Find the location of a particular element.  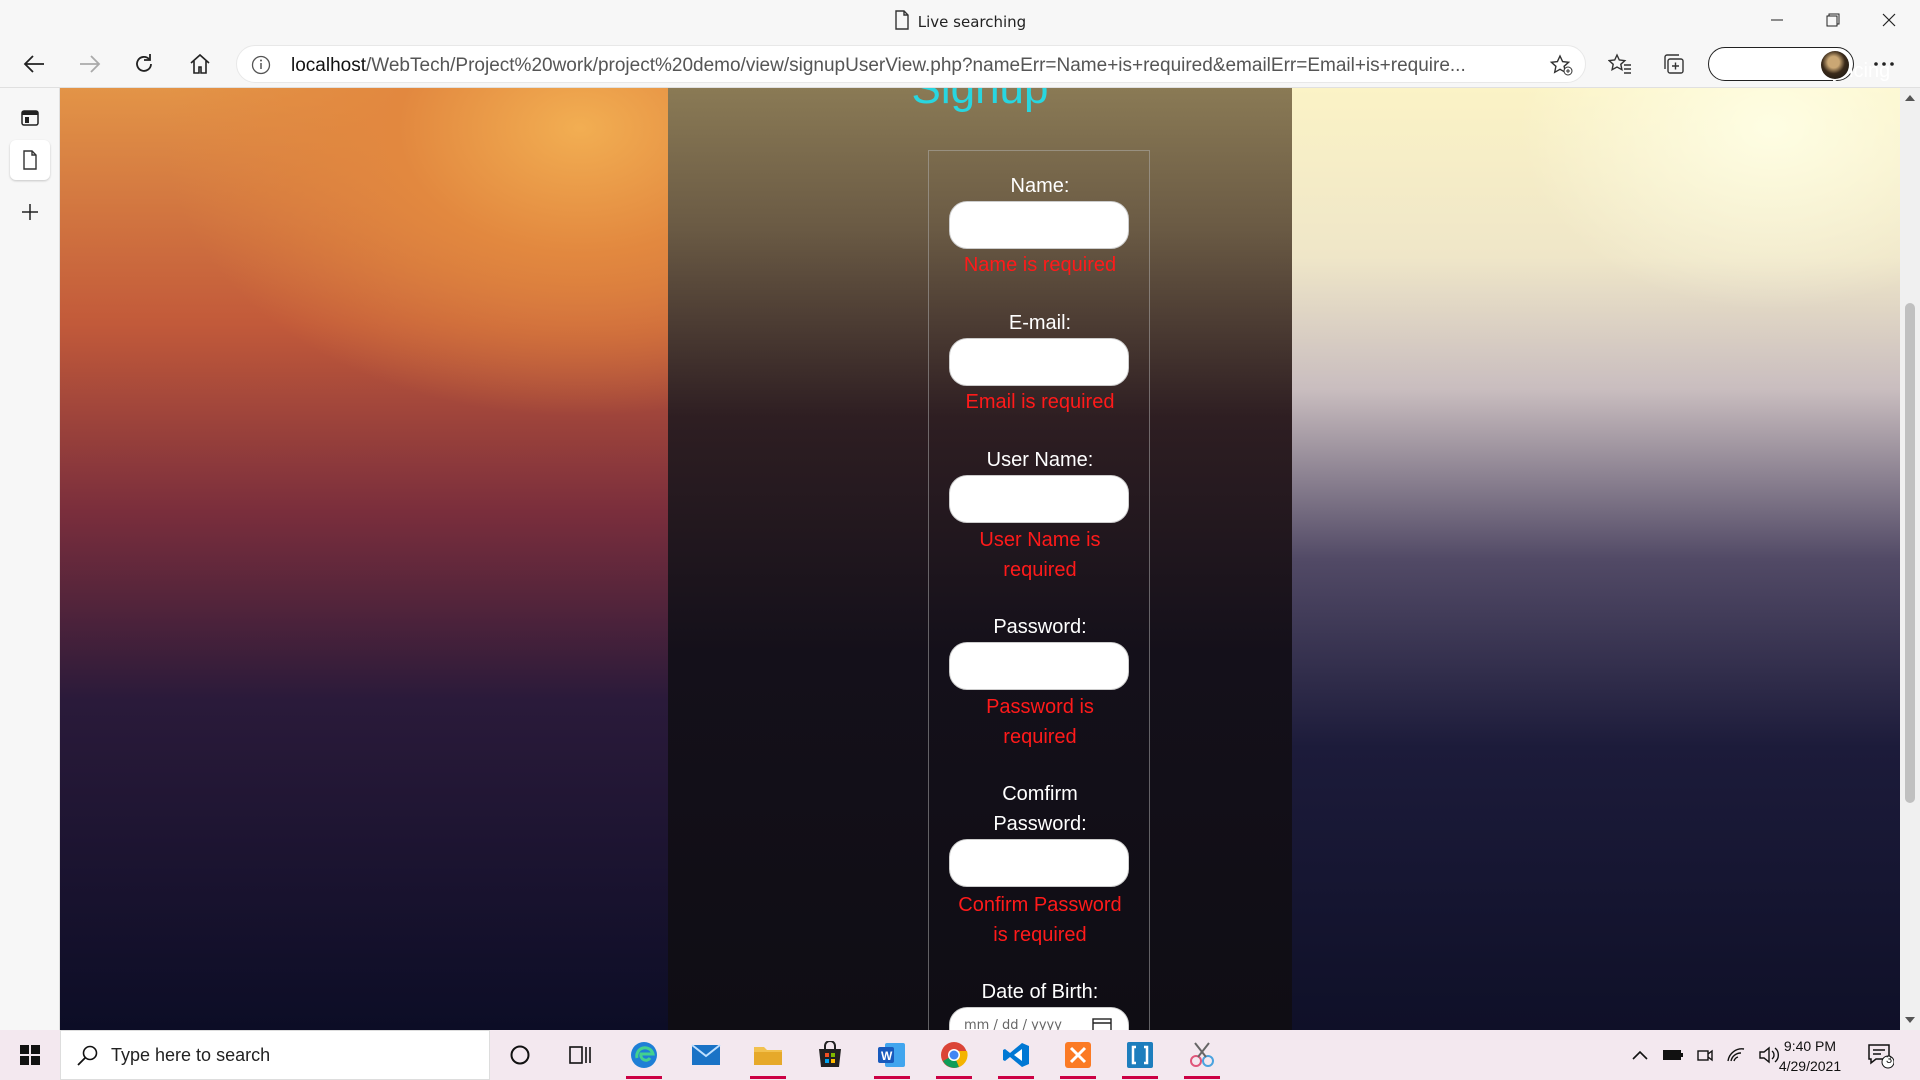

confirm-password-input is located at coordinates (1039, 863).